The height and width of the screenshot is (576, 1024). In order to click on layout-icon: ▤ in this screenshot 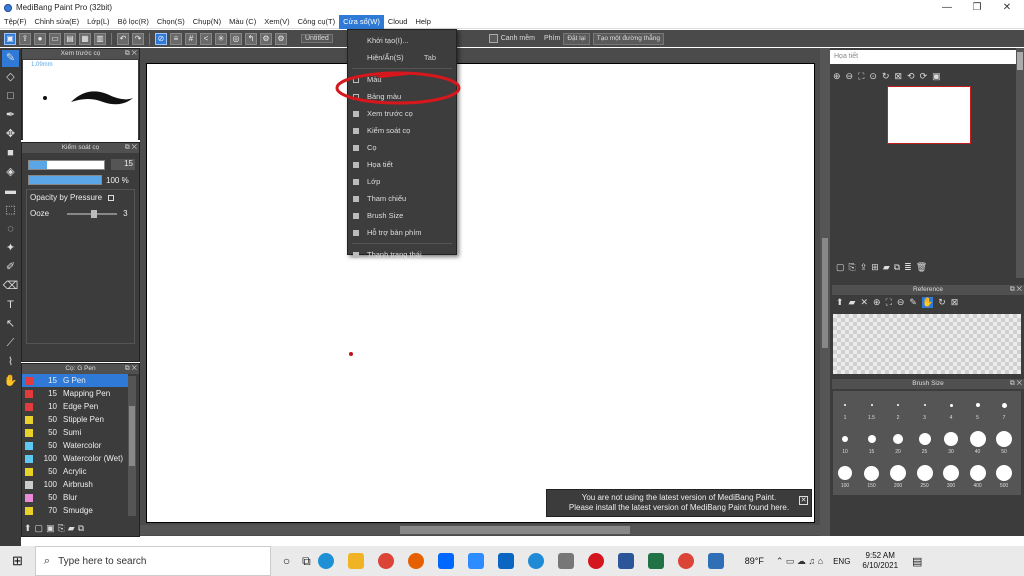, I will do `click(70, 38)`.